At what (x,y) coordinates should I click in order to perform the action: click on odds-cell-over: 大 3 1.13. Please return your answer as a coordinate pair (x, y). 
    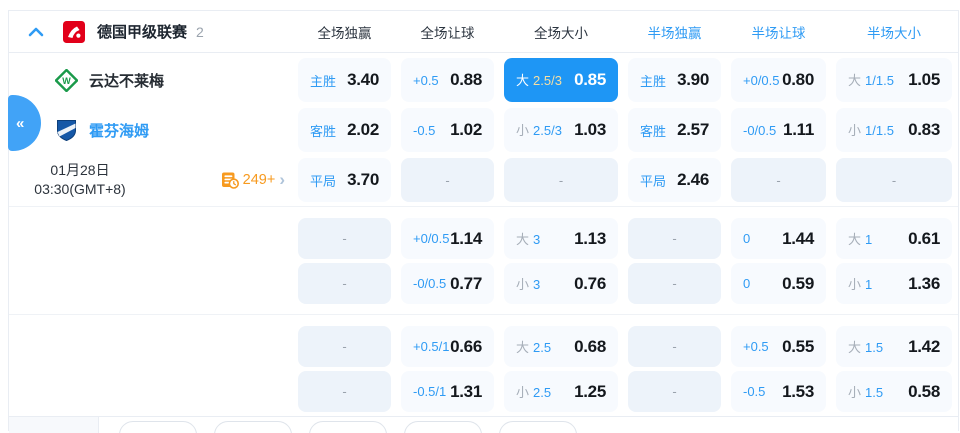
    Looking at the image, I should click on (561, 238).